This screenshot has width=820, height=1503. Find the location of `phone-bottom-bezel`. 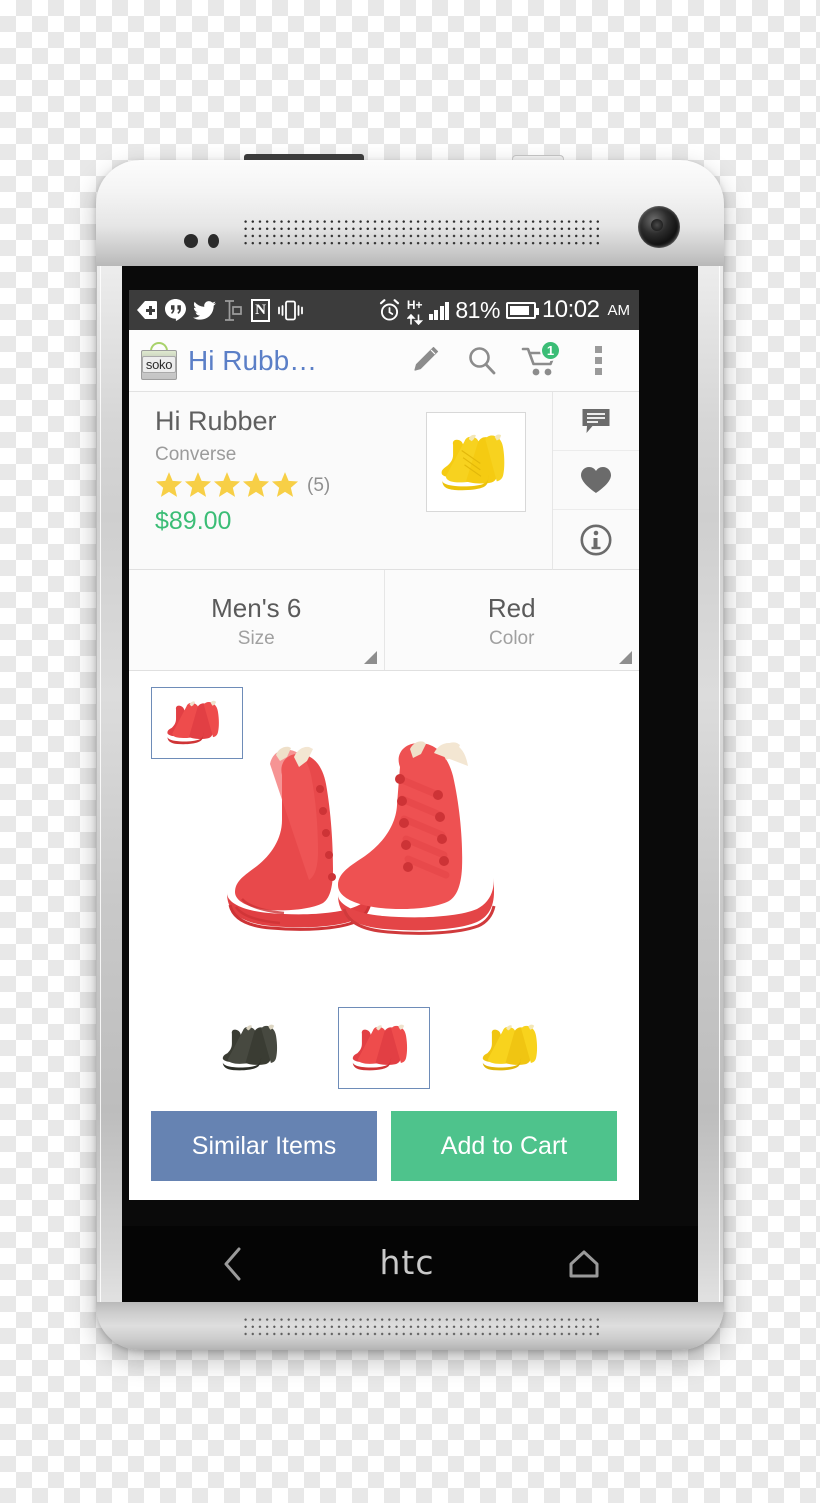

phone-bottom-bezel is located at coordinates (410, 1326).